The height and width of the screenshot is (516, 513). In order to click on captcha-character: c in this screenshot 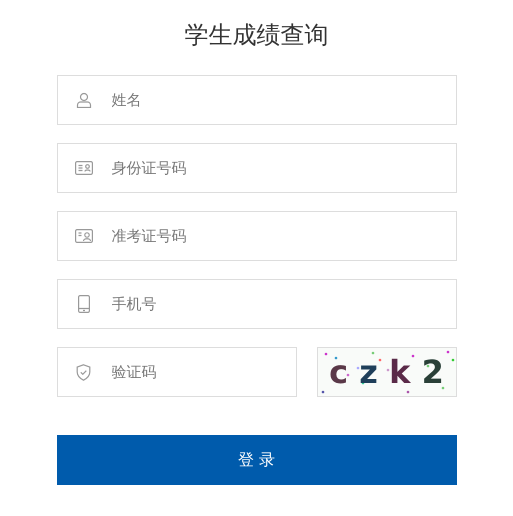, I will do `click(338, 372)`.